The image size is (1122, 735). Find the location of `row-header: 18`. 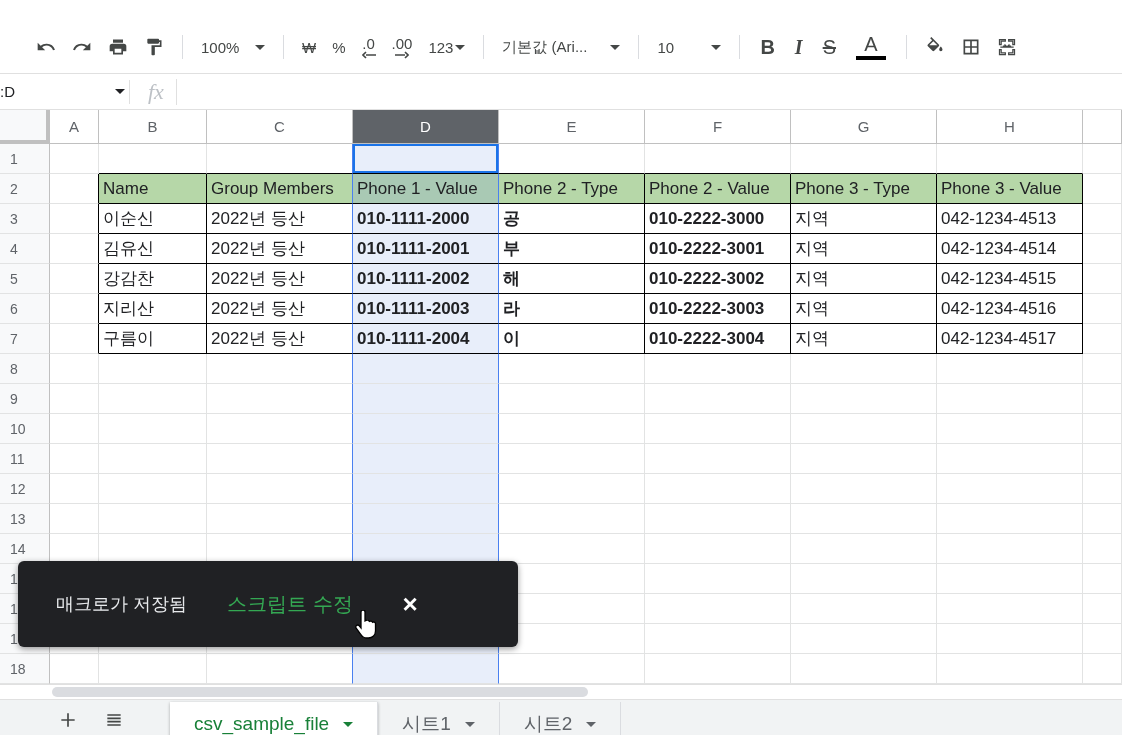

row-header: 18 is located at coordinates (25, 669).